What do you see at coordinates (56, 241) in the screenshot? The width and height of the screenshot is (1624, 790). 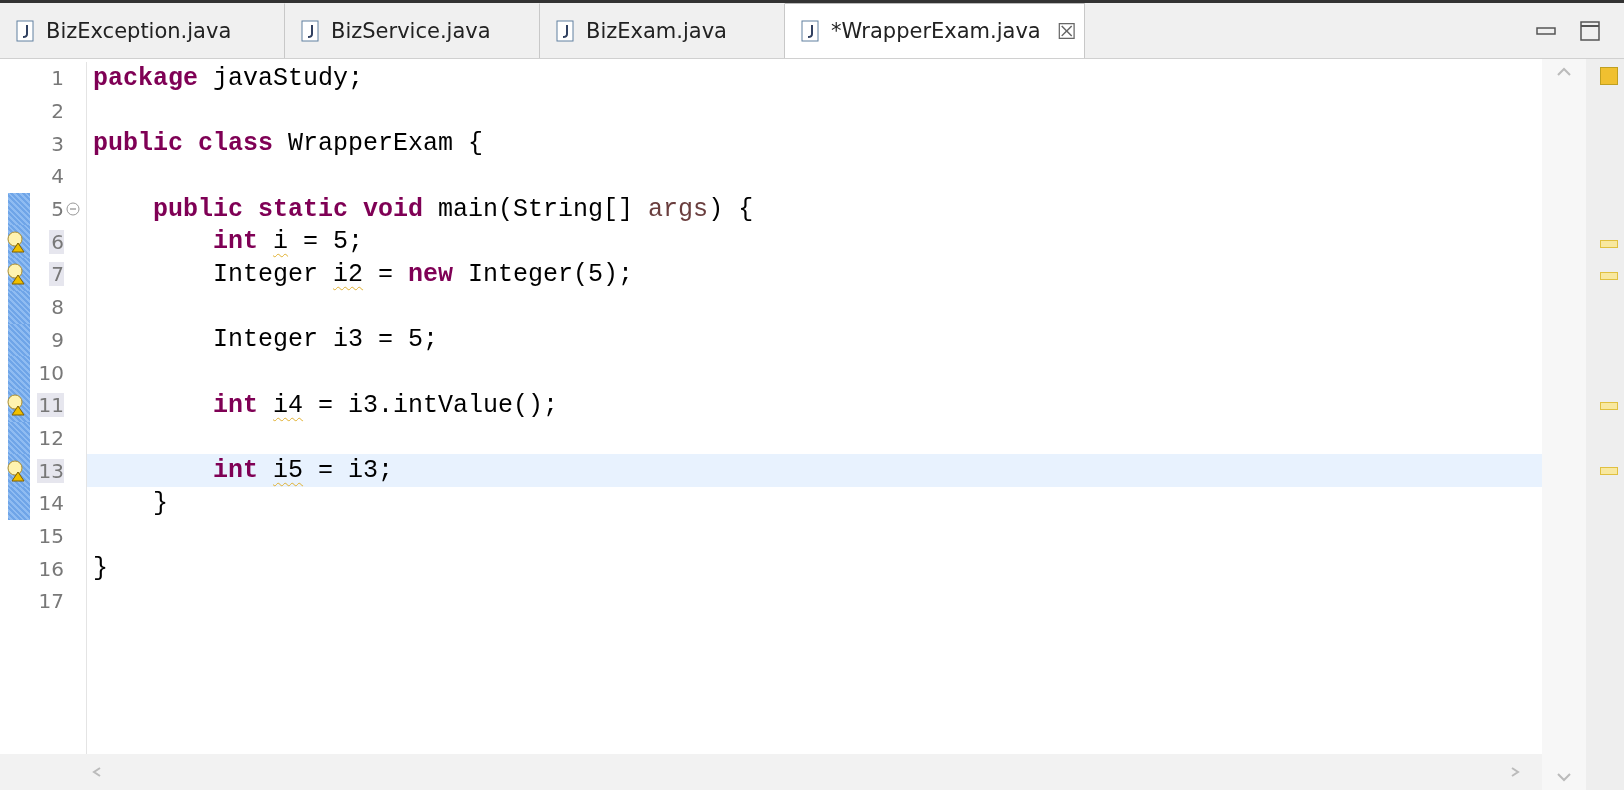 I see `line-number: 6` at bounding box center [56, 241].